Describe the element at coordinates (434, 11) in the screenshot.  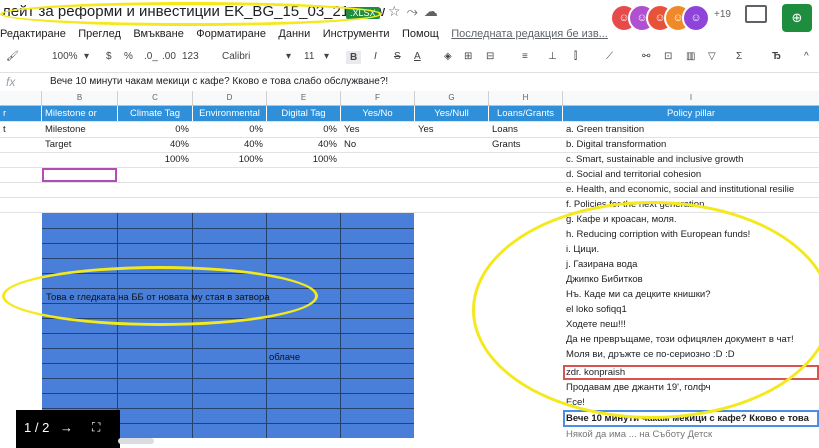
I see `cloud-icon: ☁` at that location.